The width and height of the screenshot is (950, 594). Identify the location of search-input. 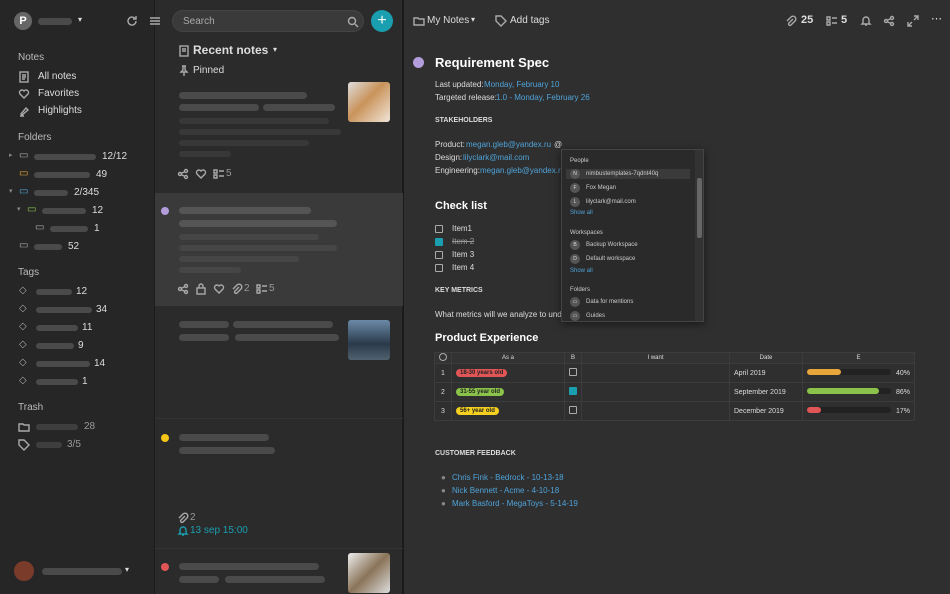
(253, 21).